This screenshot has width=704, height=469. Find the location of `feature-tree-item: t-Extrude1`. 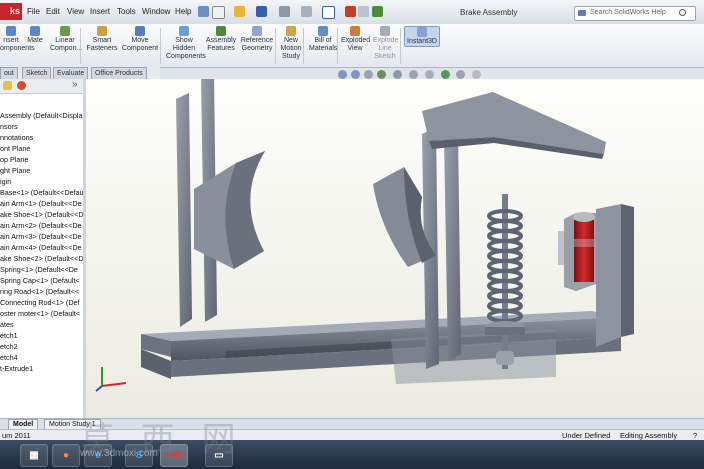

feature-tree-item: t-Extrude1 is located at coordinates (16, 368).